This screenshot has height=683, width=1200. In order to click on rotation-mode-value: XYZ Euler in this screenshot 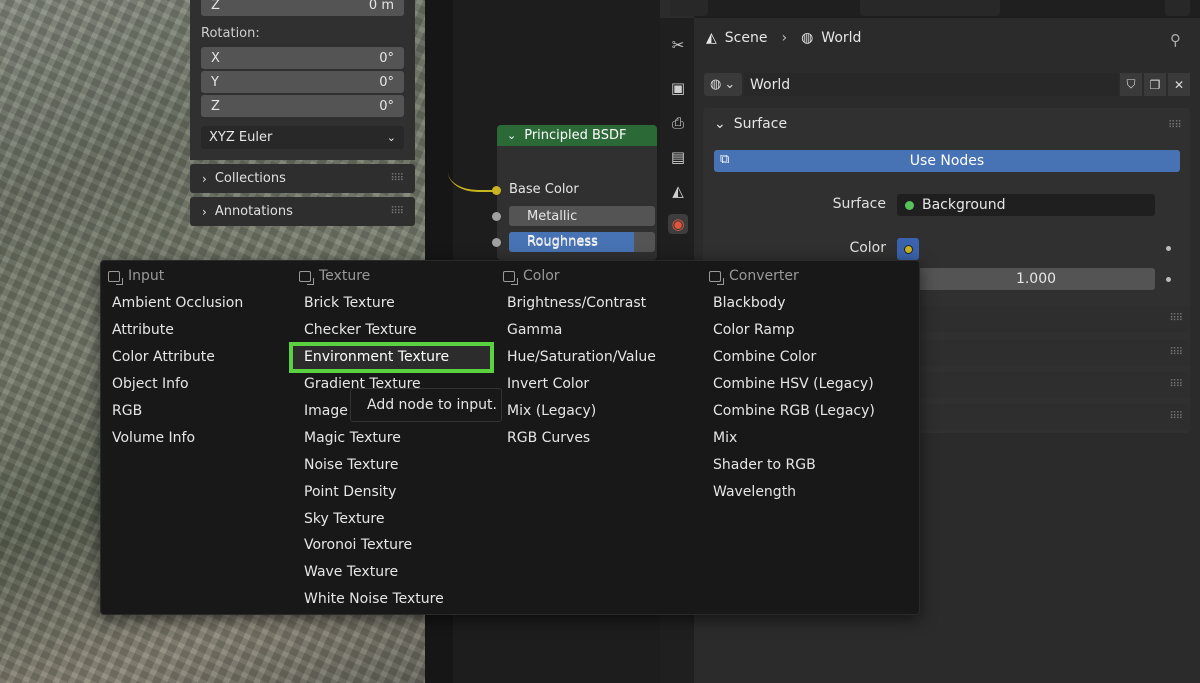, I will do `click(241, 137)`.